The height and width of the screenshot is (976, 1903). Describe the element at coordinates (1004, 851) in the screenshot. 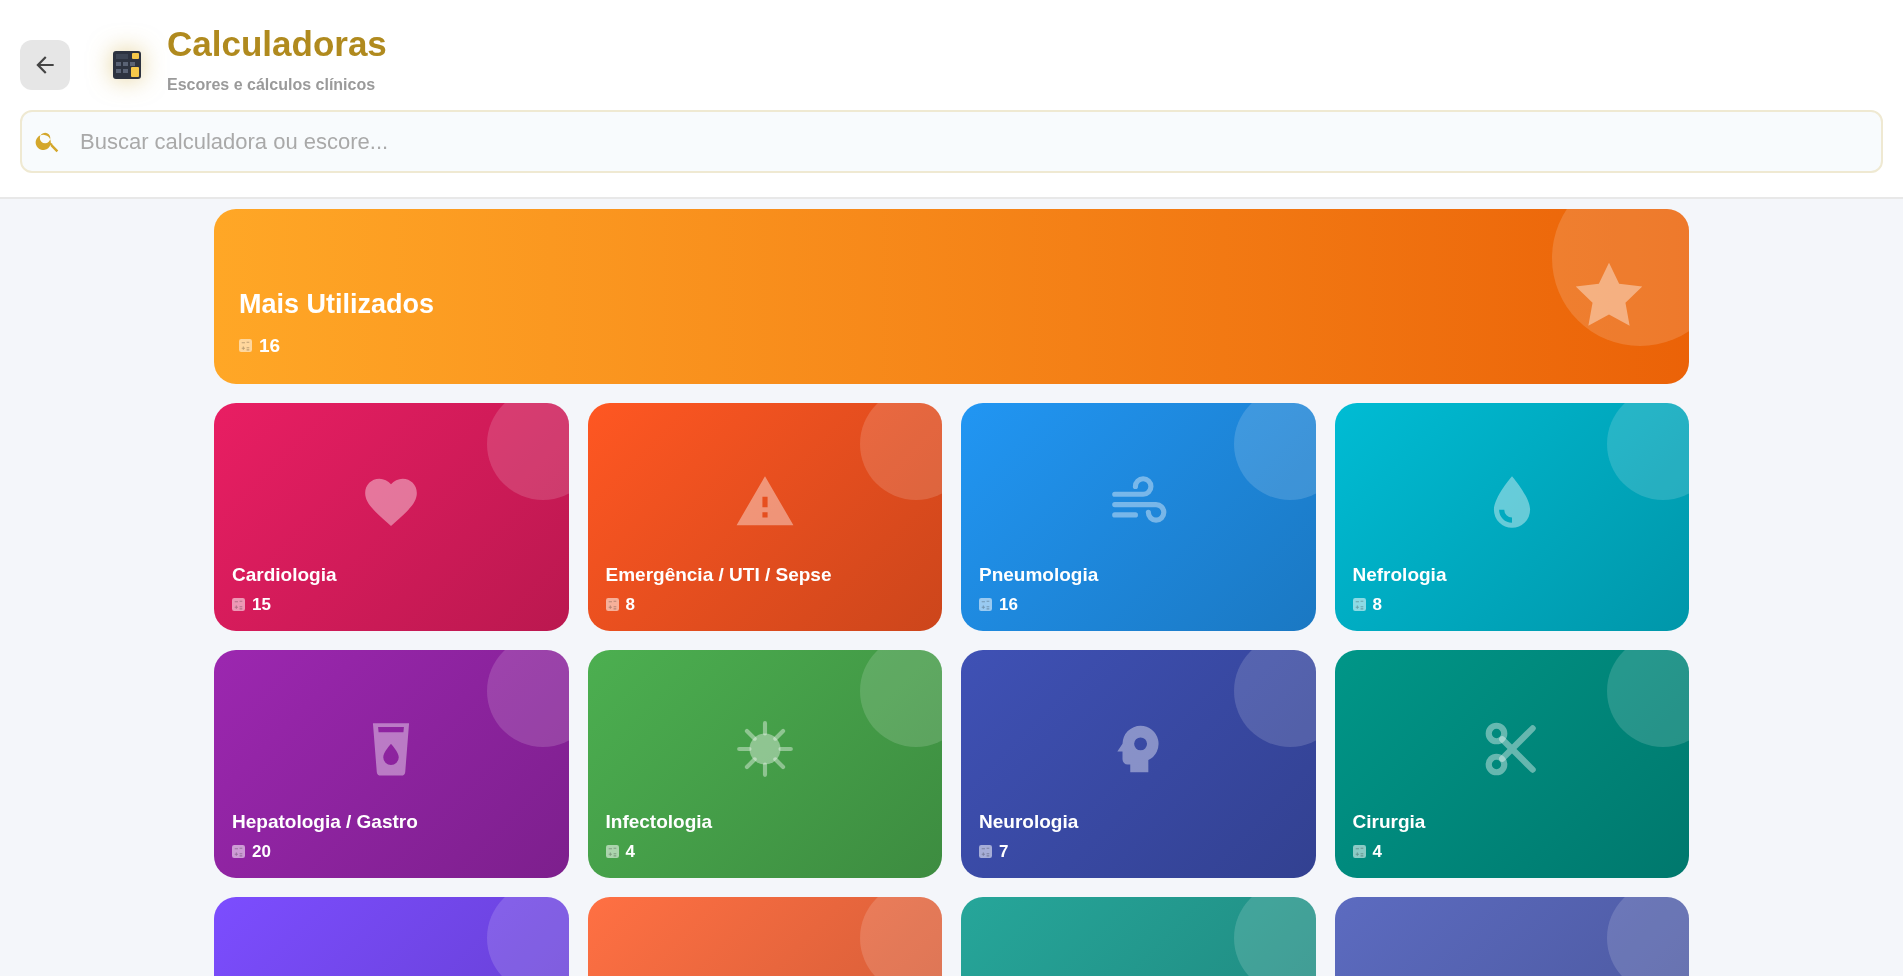

I see `calculator-count: 7` at that location.